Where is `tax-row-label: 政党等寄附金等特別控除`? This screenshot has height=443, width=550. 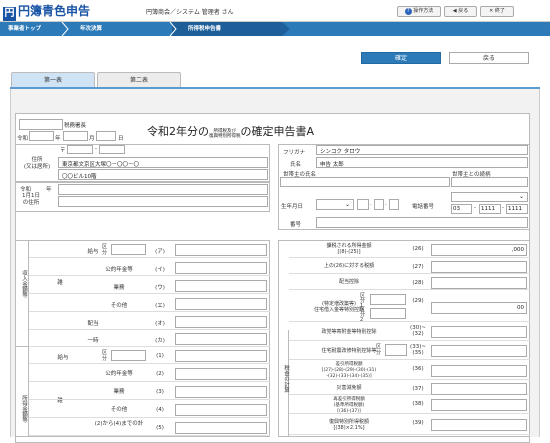 tax-row-label: 政党等寄附金等特別控除 is located at coordinates (349, 331).